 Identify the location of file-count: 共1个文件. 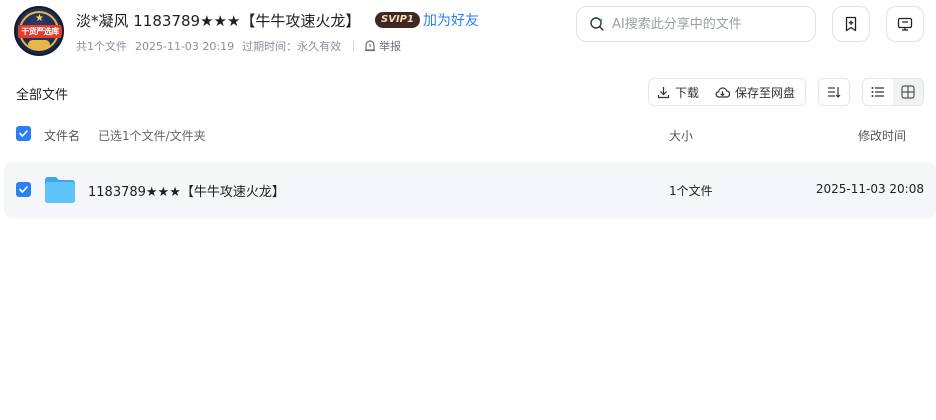
(101, 46).